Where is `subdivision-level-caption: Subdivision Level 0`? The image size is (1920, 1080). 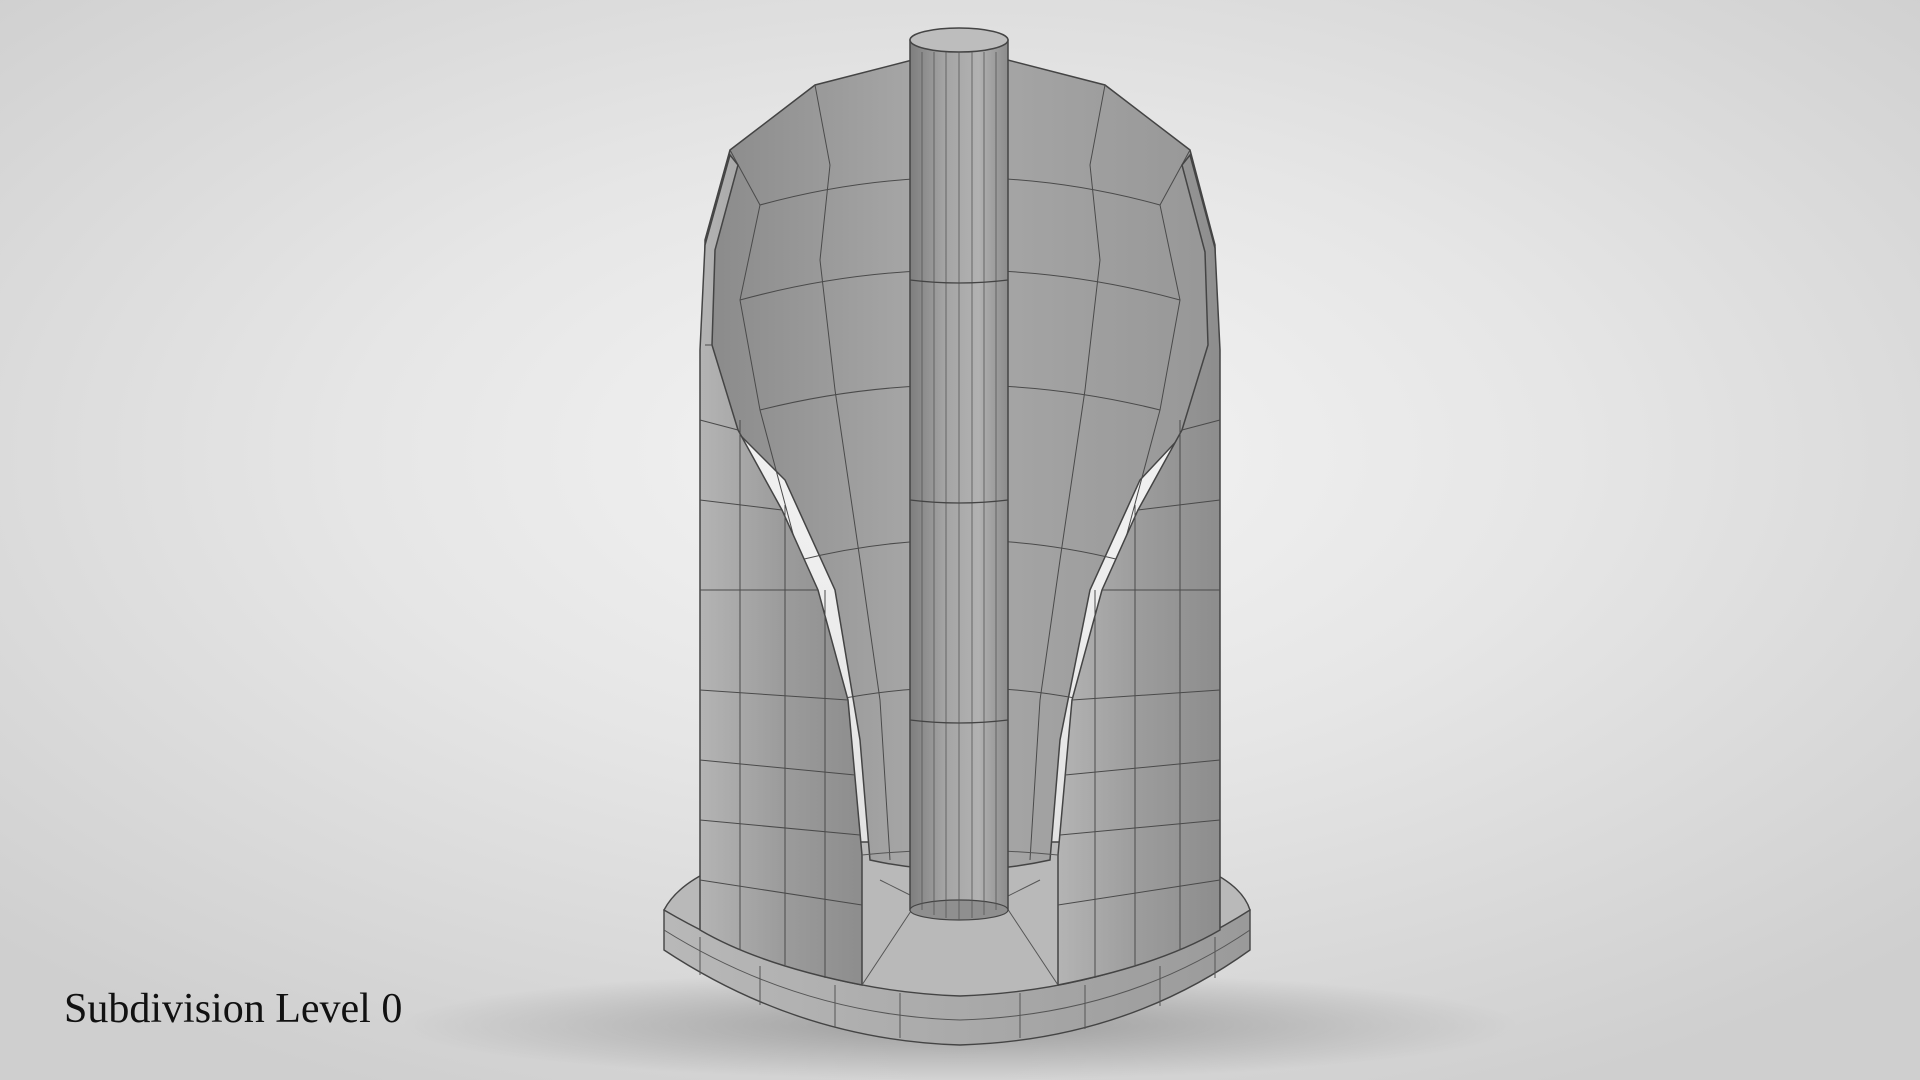 subdivision-level-caption: Subdivision Level 0 is located at coordinates (233, 1009).